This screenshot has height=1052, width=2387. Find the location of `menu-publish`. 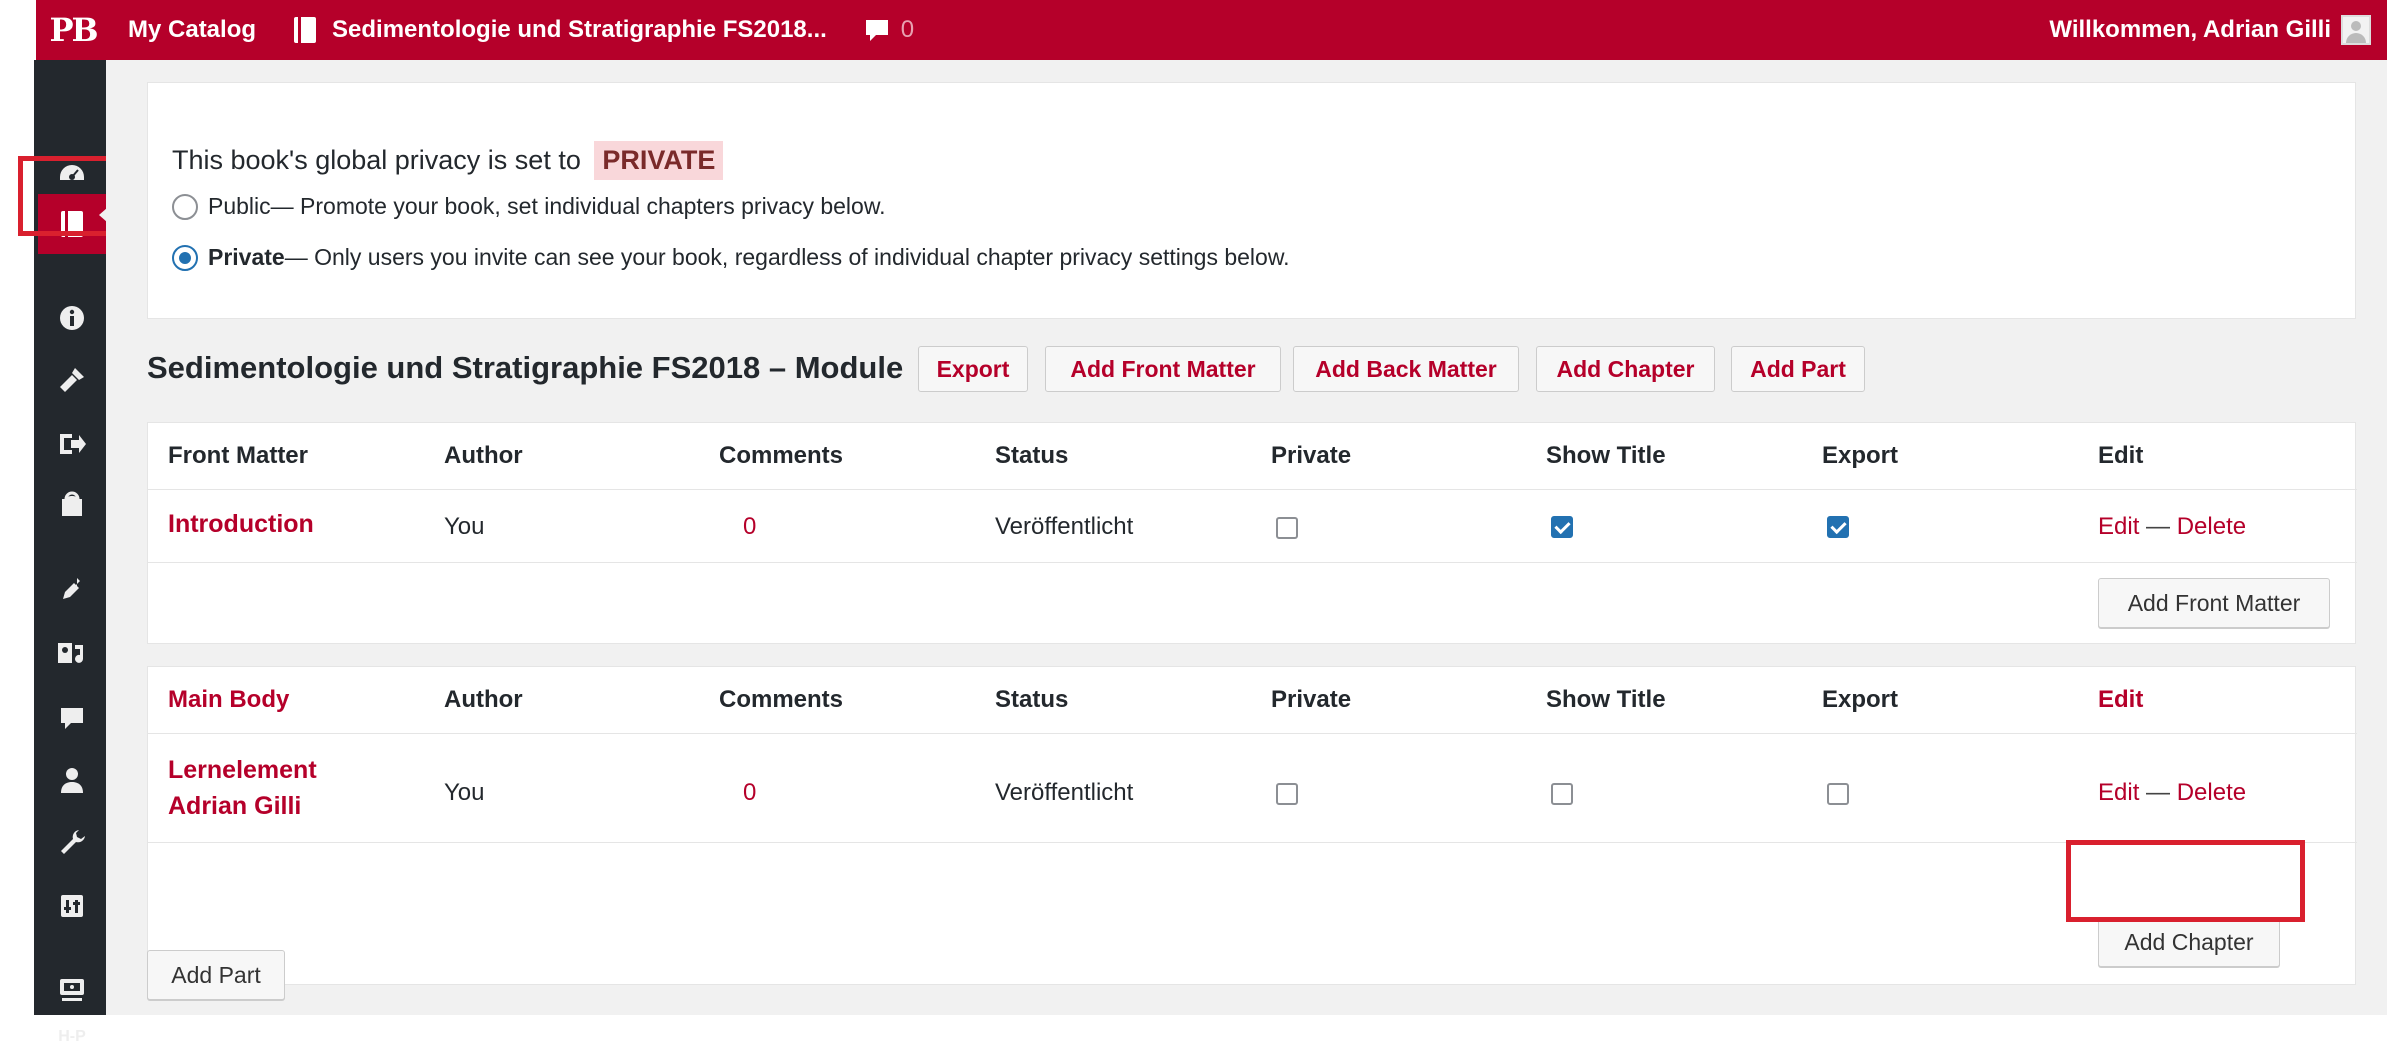

menu-publish is located at coordinates (72, 504).